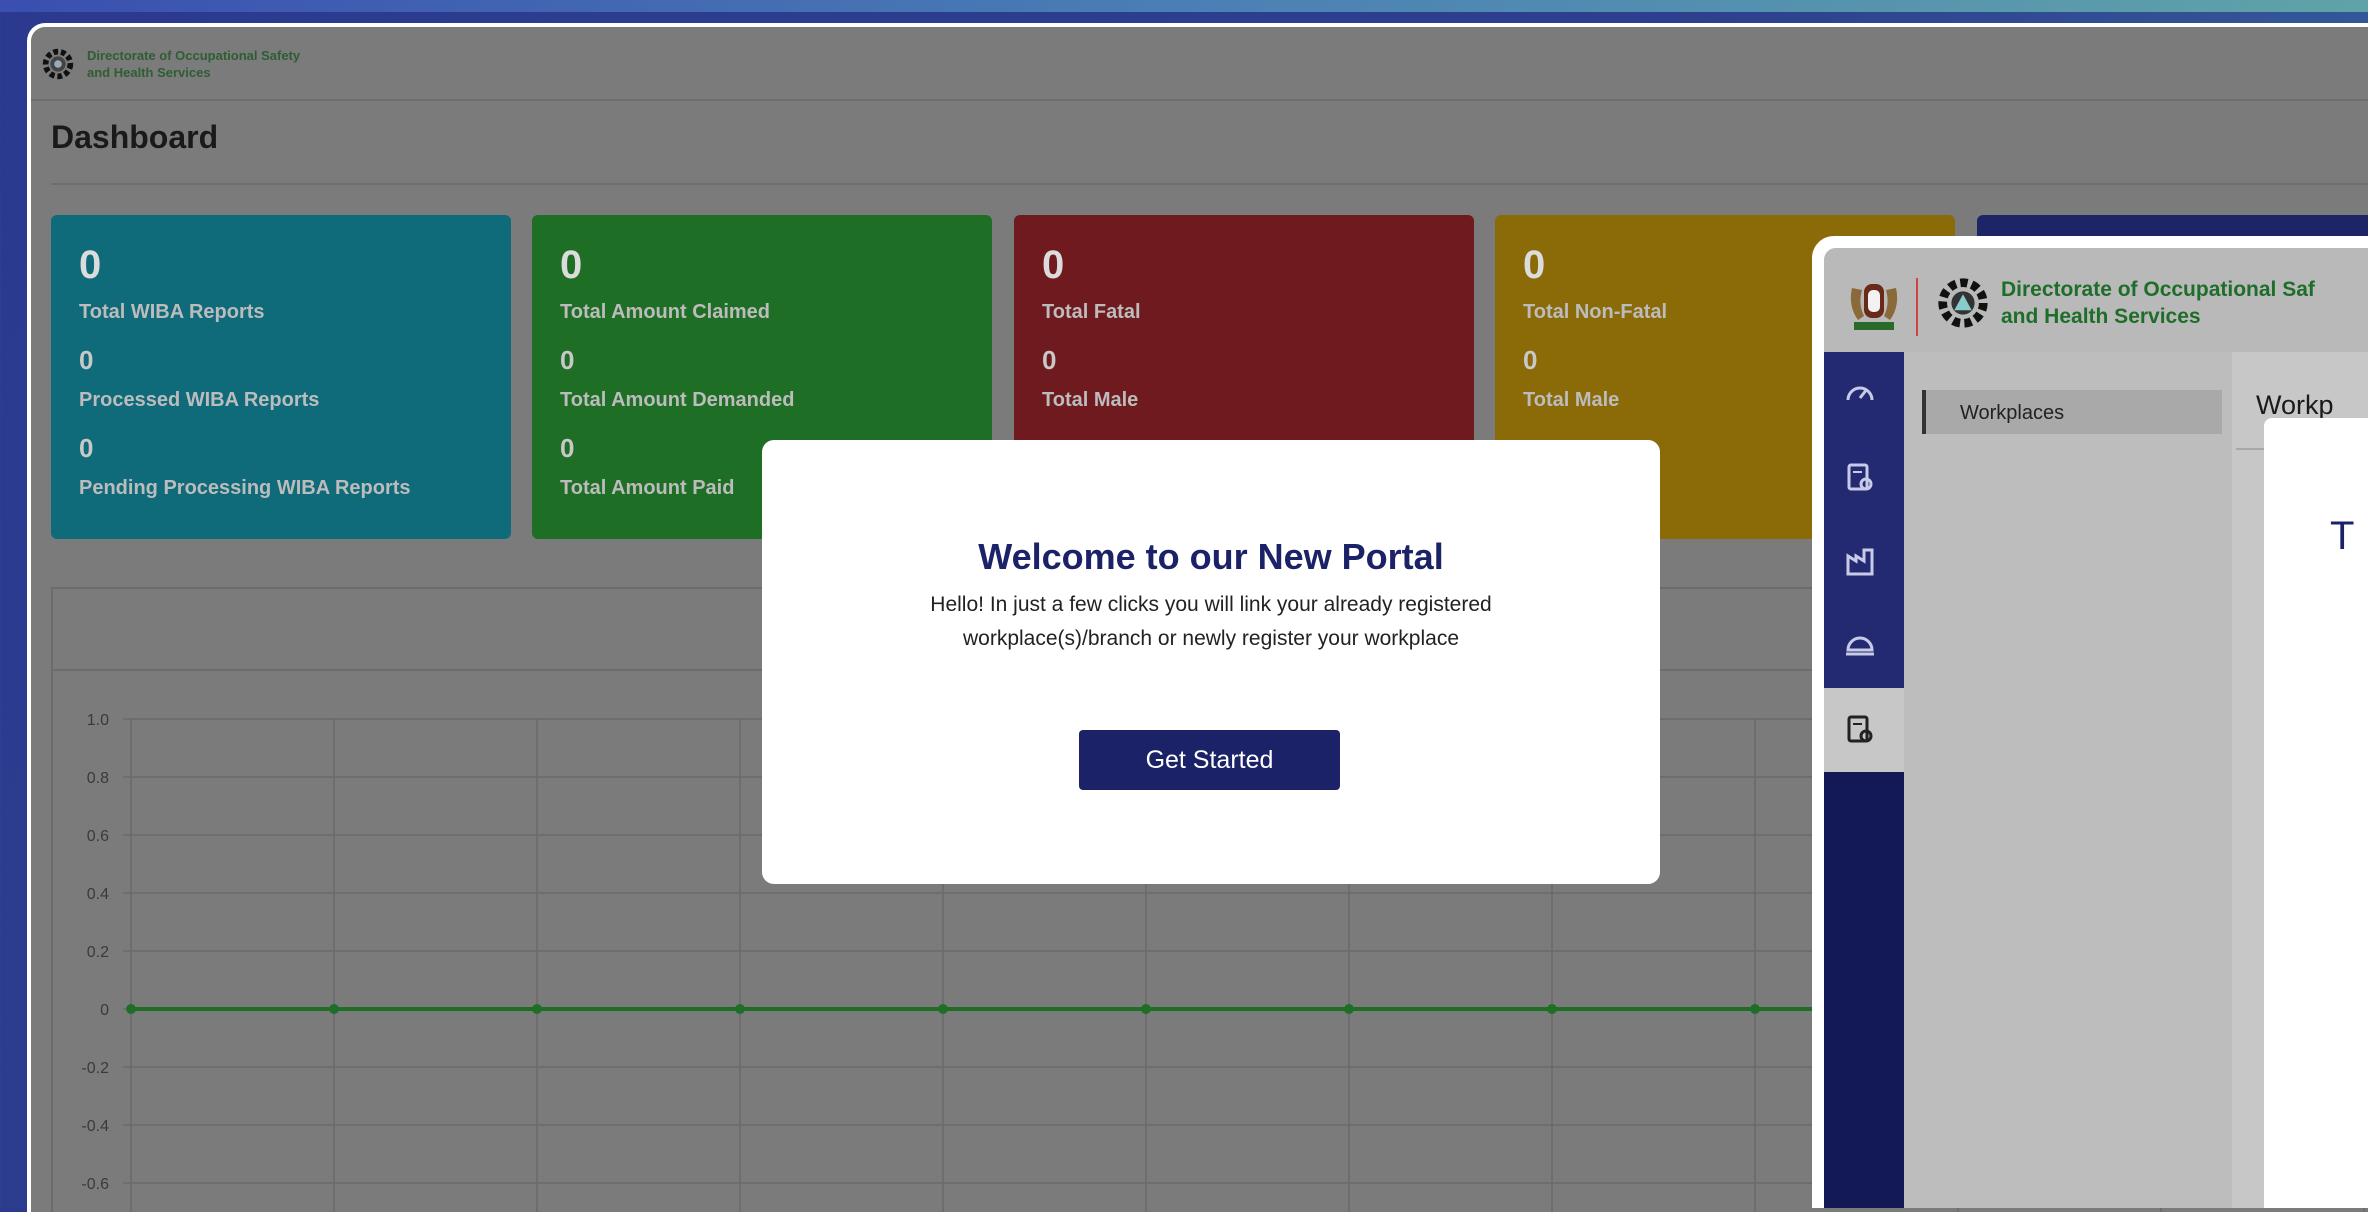  Describe the element at coordinates (95, 1184) in the screenshot. I see `y-tick-label: -0.6` at that location.